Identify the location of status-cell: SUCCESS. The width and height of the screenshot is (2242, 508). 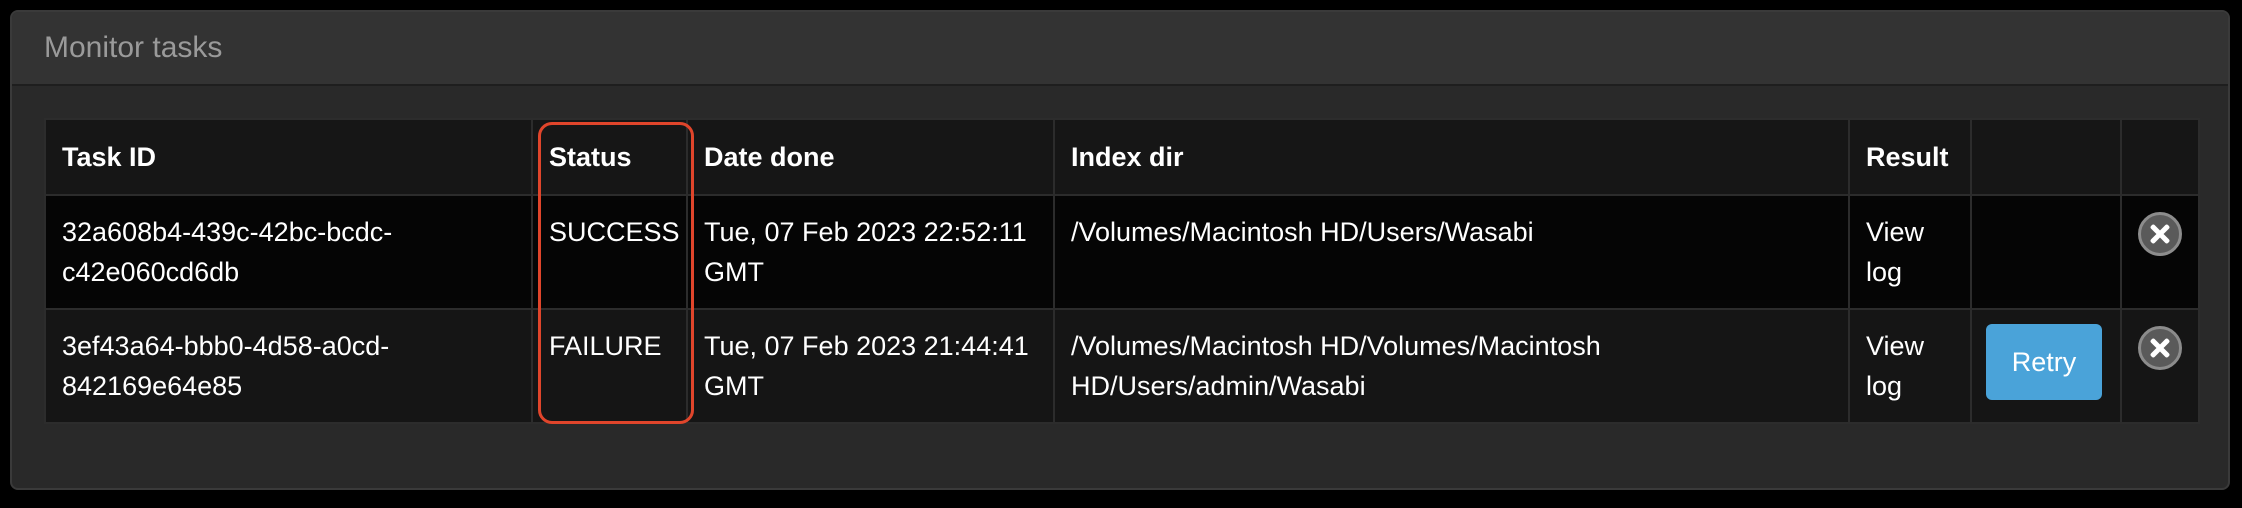
(609, 252).